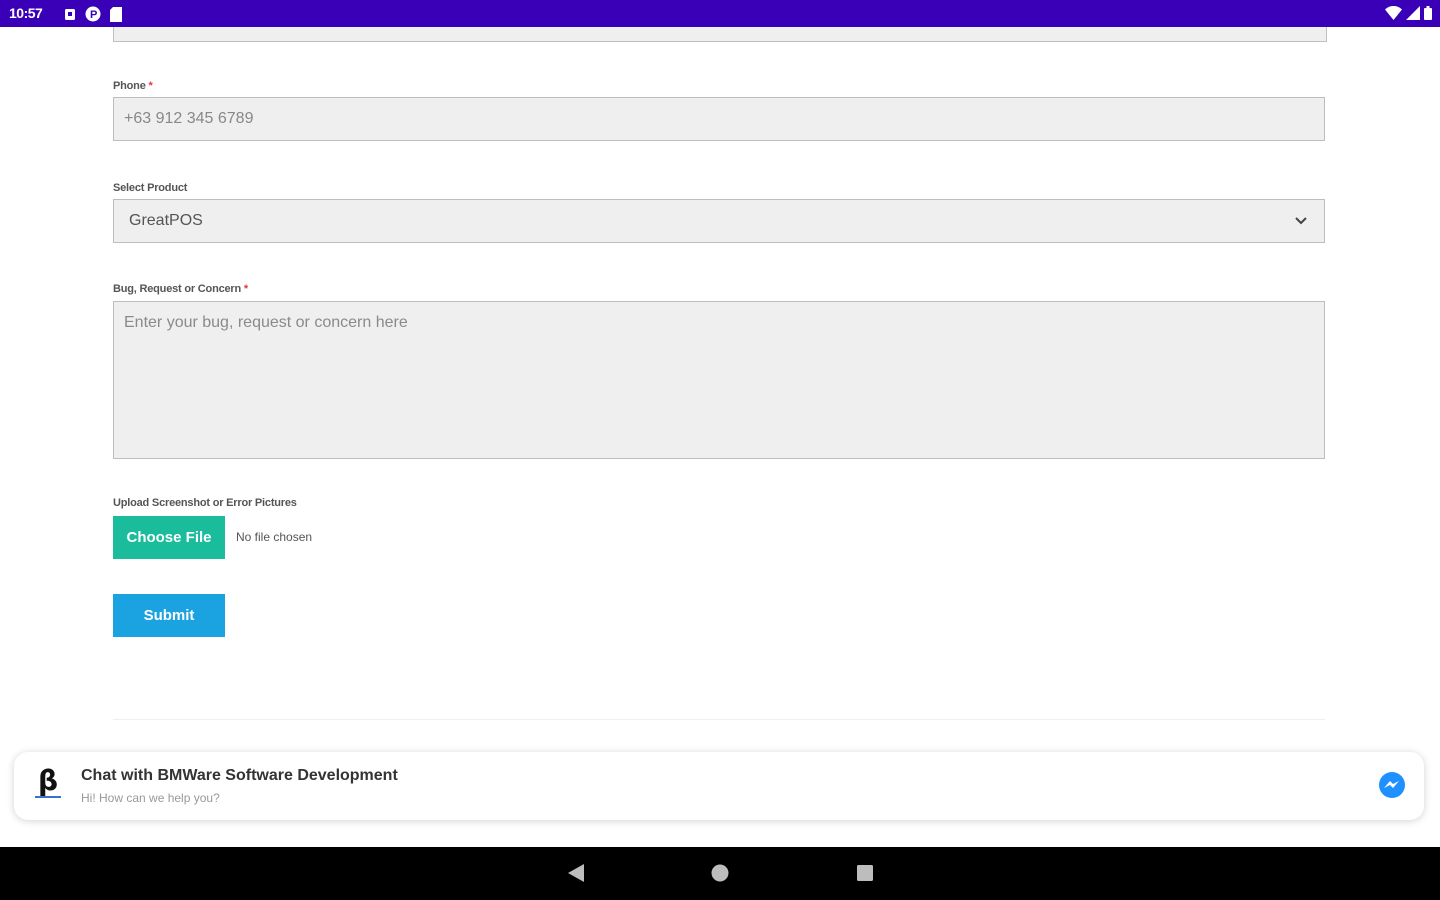 Image resolution: width=1440 pixels, height=900 pixels. What do you see at coordinates (1392, 785) in the screenshot?
I see `messenger-icon` at bounding box center [1392, 785].